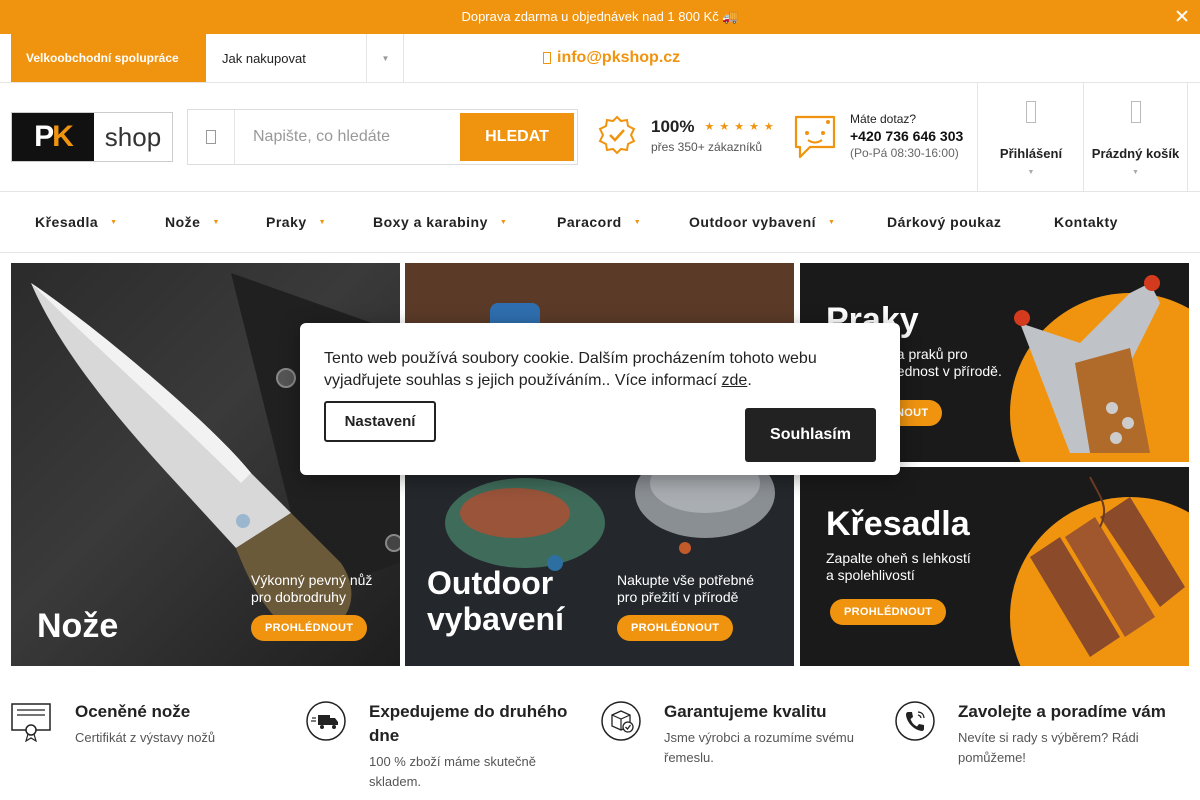 The height and width of the screenshot is (800, 1200). Describe the element at coordinates (211, 137) in the screenshot. I see `search-icon` at that location.